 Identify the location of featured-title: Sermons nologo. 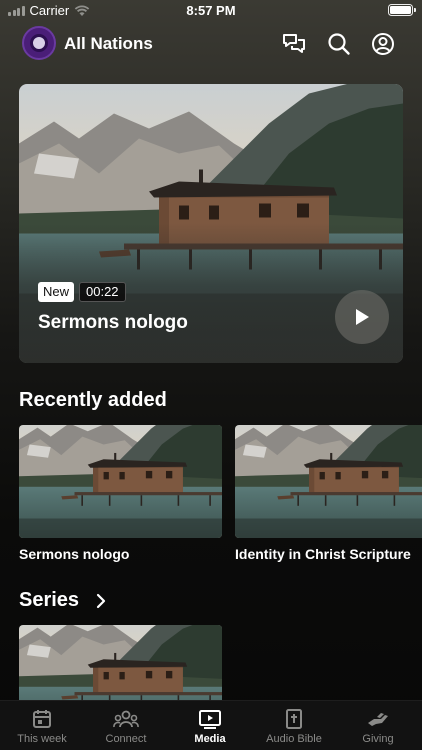
(113, 322).